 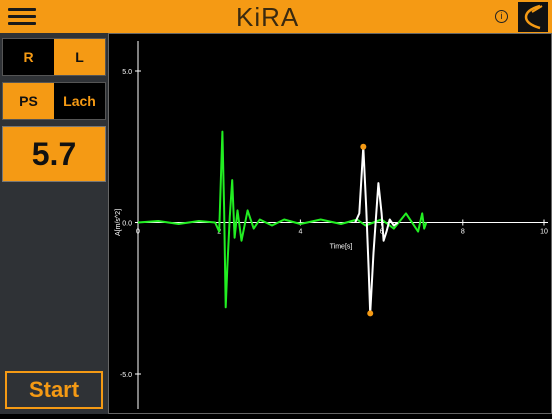 I want to click on logo-text: KiRA, so click(x=268, y=17).